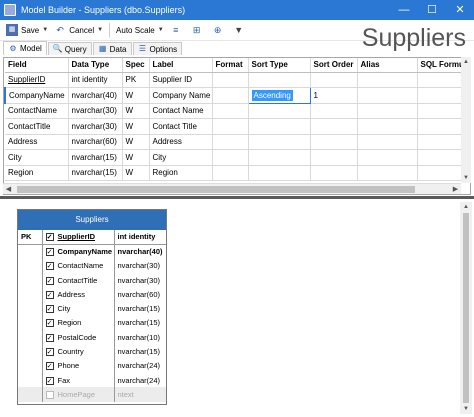  What do you see at coordinates (27, 30) in the screenshot?
I see `save-button: ▦ Save ▼` at bounding box center [27, 30].